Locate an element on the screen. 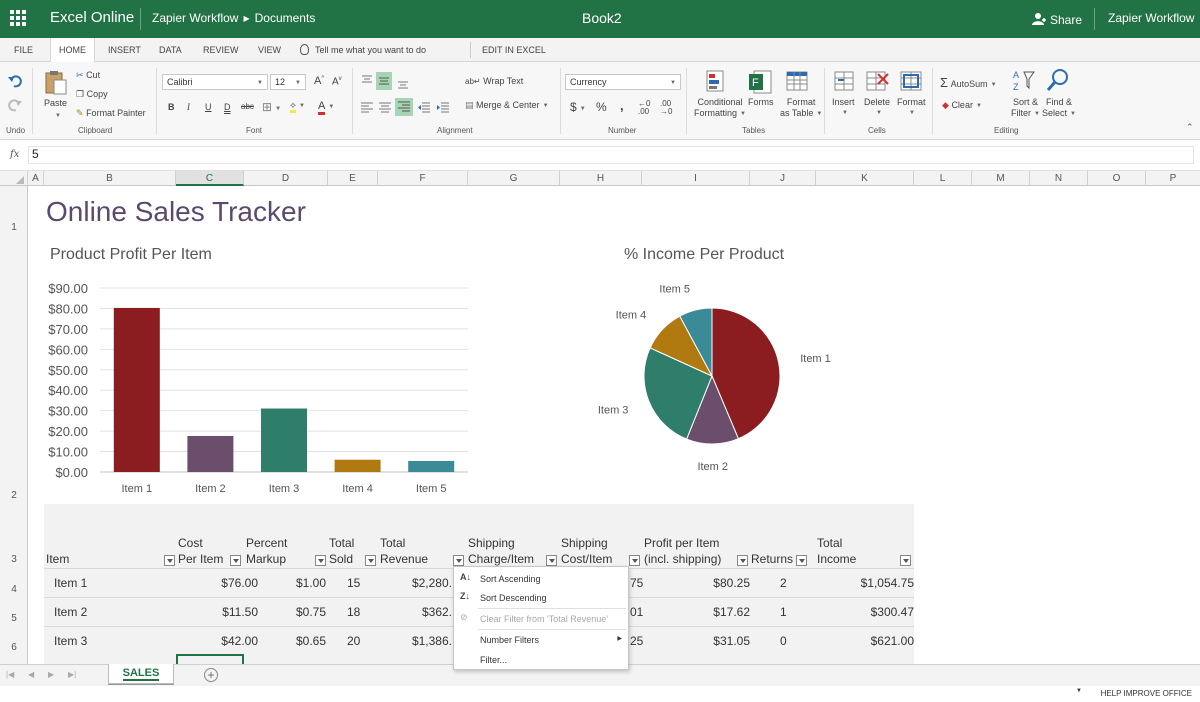  cell-profit: $80.25 is located at coordinates (717, 583).